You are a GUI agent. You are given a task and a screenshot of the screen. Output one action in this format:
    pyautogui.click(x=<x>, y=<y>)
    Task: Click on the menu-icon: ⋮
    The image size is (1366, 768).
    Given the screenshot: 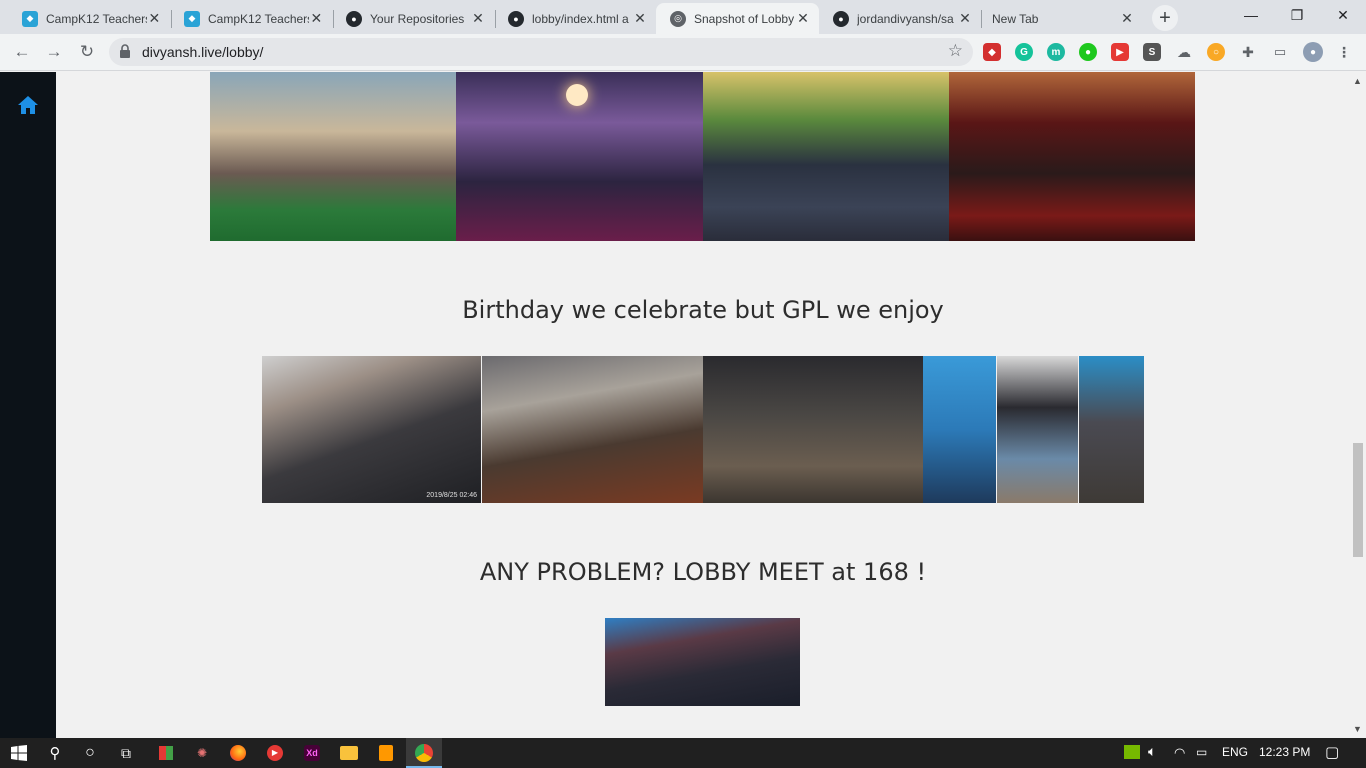 What is the action you would take?
    pyautogui.click(x=1344, y=52)
    